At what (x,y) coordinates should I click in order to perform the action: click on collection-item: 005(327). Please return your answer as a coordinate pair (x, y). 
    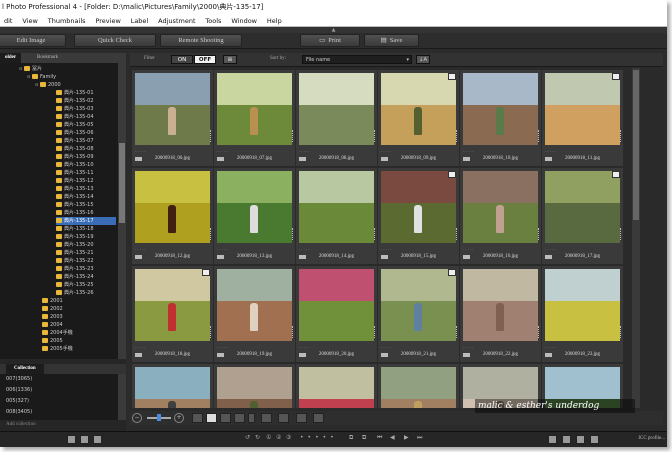
    Looking at the image, I should click on (17, 401).